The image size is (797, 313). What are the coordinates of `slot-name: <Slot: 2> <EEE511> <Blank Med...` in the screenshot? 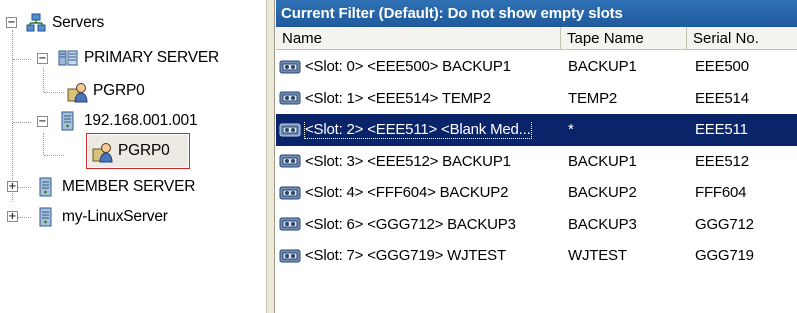 It's located at (418, 129).